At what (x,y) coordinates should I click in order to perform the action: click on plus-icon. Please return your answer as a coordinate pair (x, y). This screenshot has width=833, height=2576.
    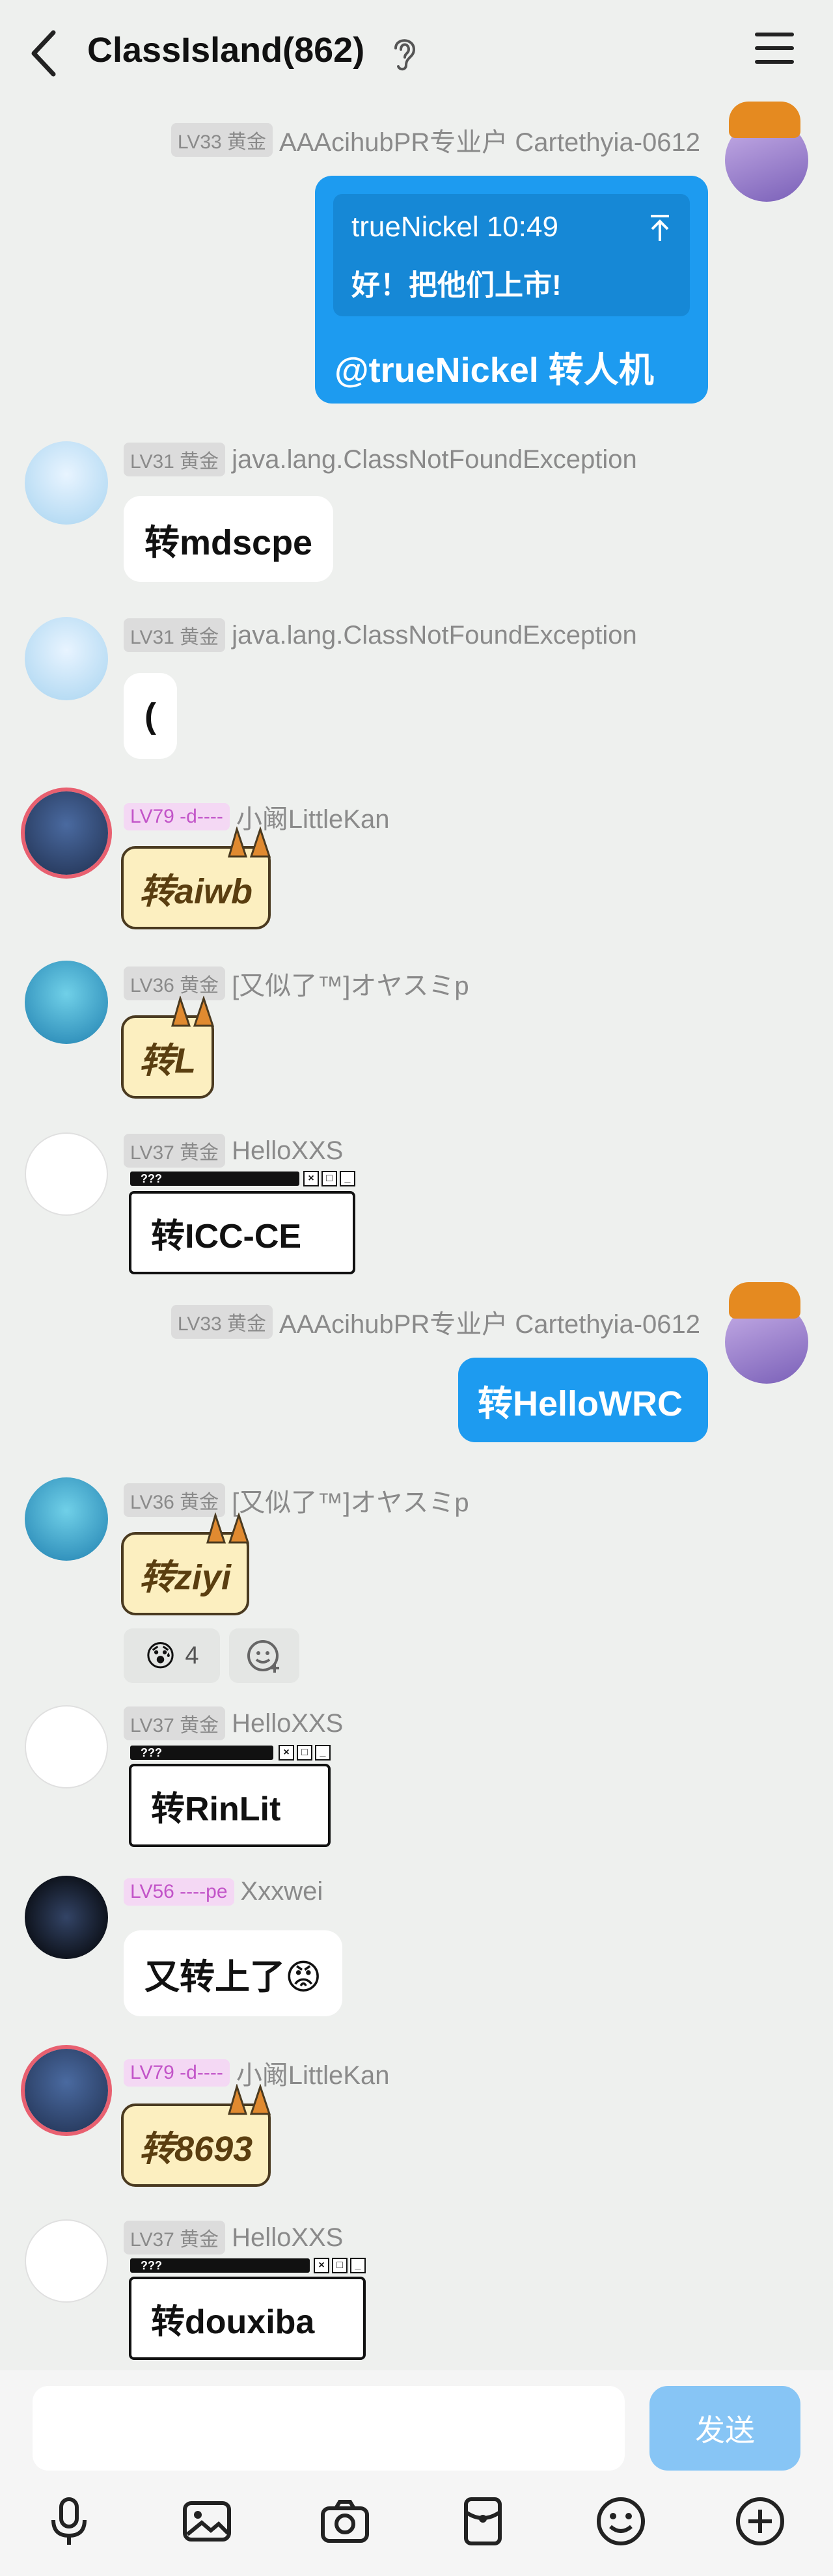
    Looking at the image, I should click on (760, 2521).